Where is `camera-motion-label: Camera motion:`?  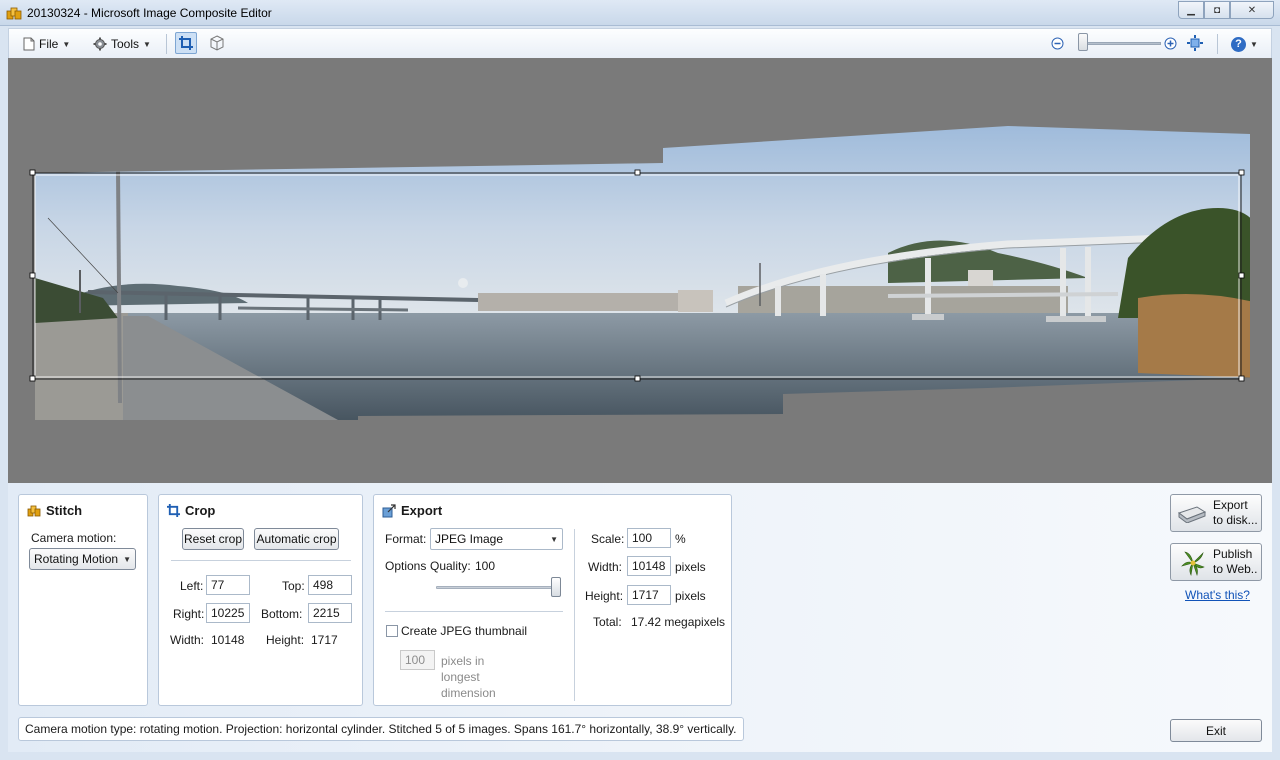 camera-motion-label: Camera motion: is located at coordinates (74, 538).